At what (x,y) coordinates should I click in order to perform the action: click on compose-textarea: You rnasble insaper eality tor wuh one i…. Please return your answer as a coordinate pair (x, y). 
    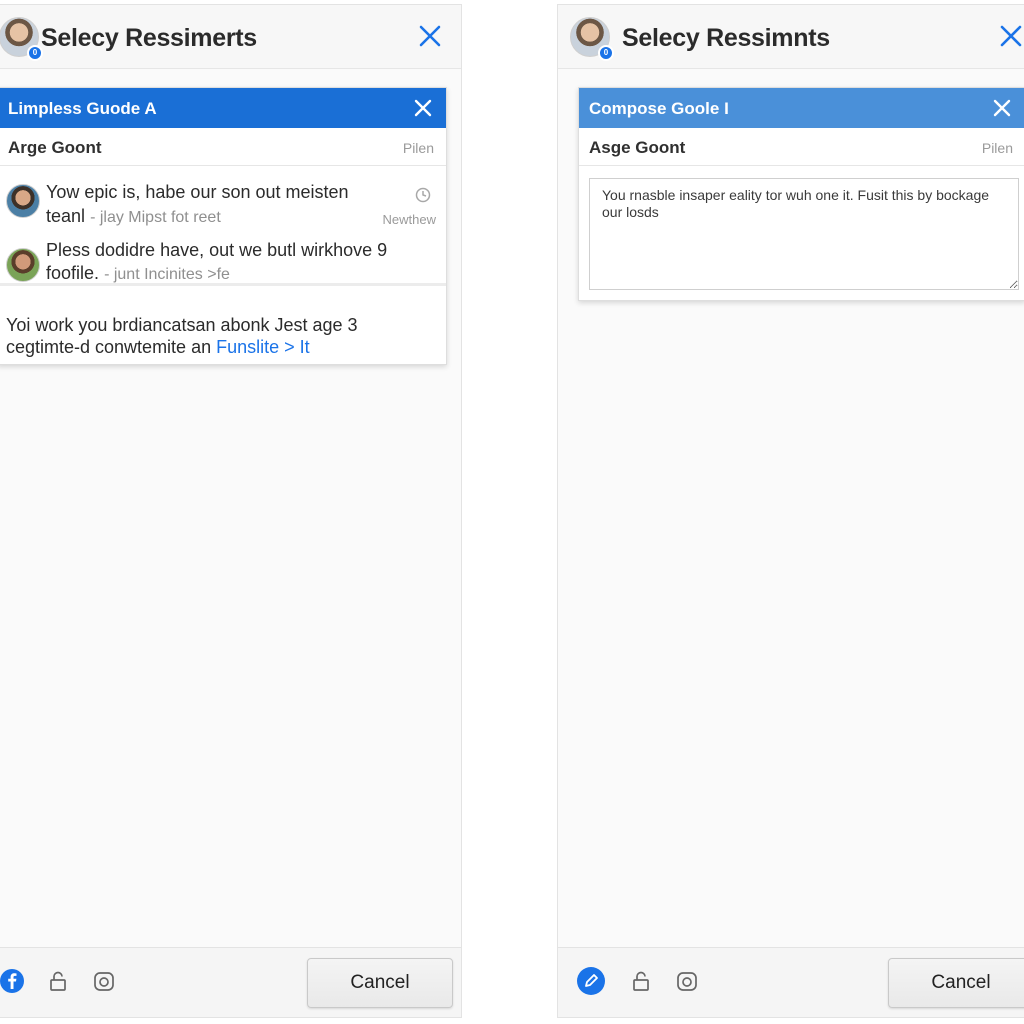
    Looking at the image, I should click on (804, 234).